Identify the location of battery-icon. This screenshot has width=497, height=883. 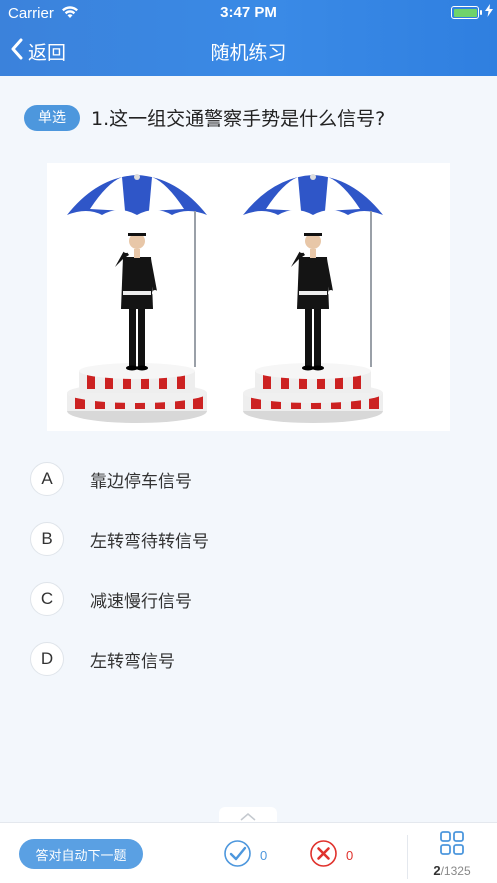
(466, 12).